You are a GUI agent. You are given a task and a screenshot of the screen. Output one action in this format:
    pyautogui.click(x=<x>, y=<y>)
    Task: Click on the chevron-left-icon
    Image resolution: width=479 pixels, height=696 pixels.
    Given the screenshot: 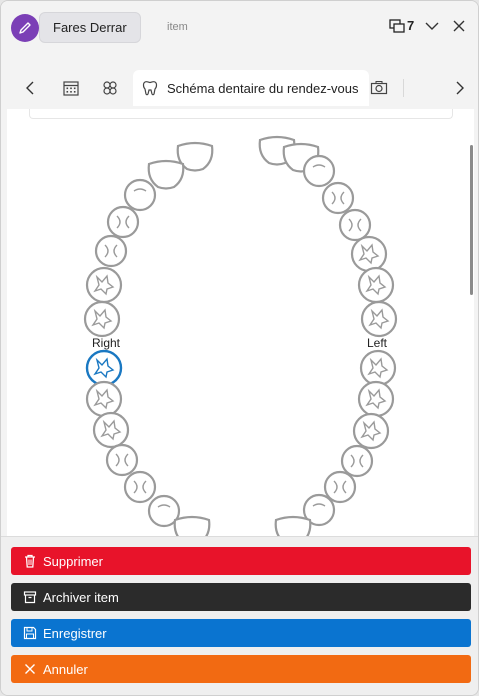 What is the action you would take?
    pyautogui.click(x=30, y=88)
    